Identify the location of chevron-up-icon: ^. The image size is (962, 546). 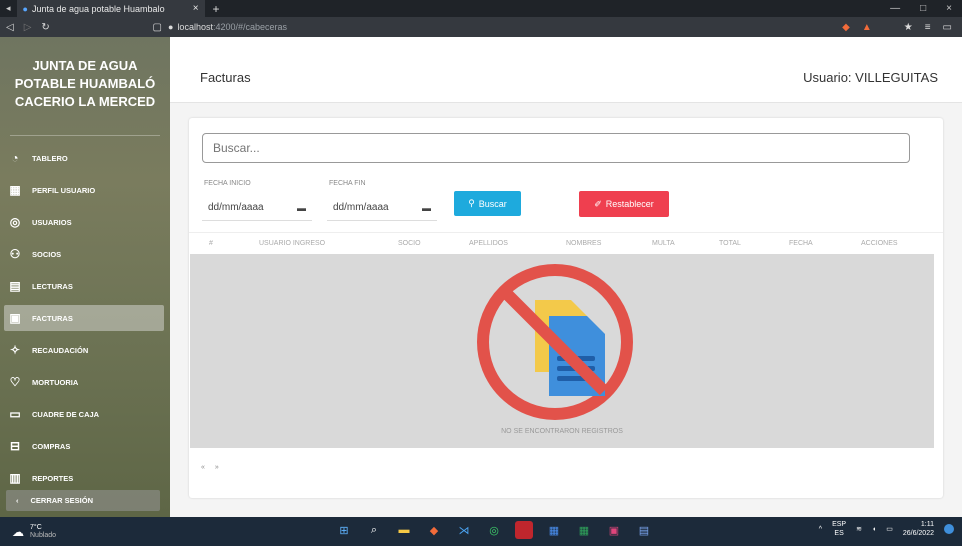
(820, 529).